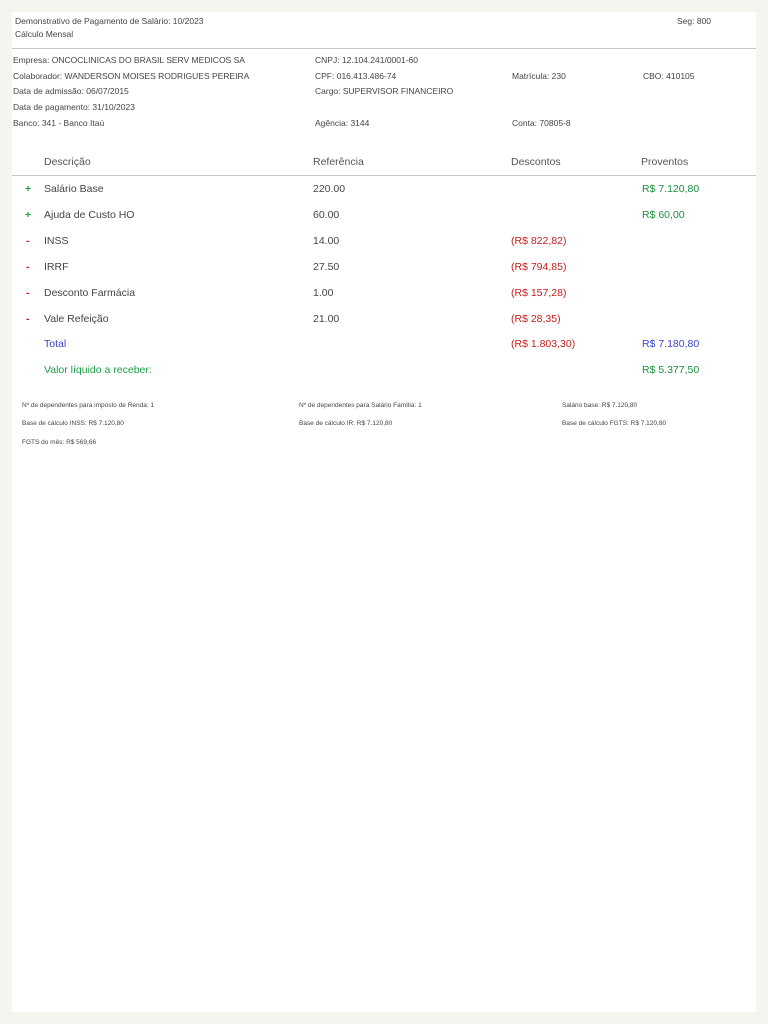  Describe the element at coordinates (539, 293) in the screenshot. I see `row-descontos: (R$ 157,28)` at that location.